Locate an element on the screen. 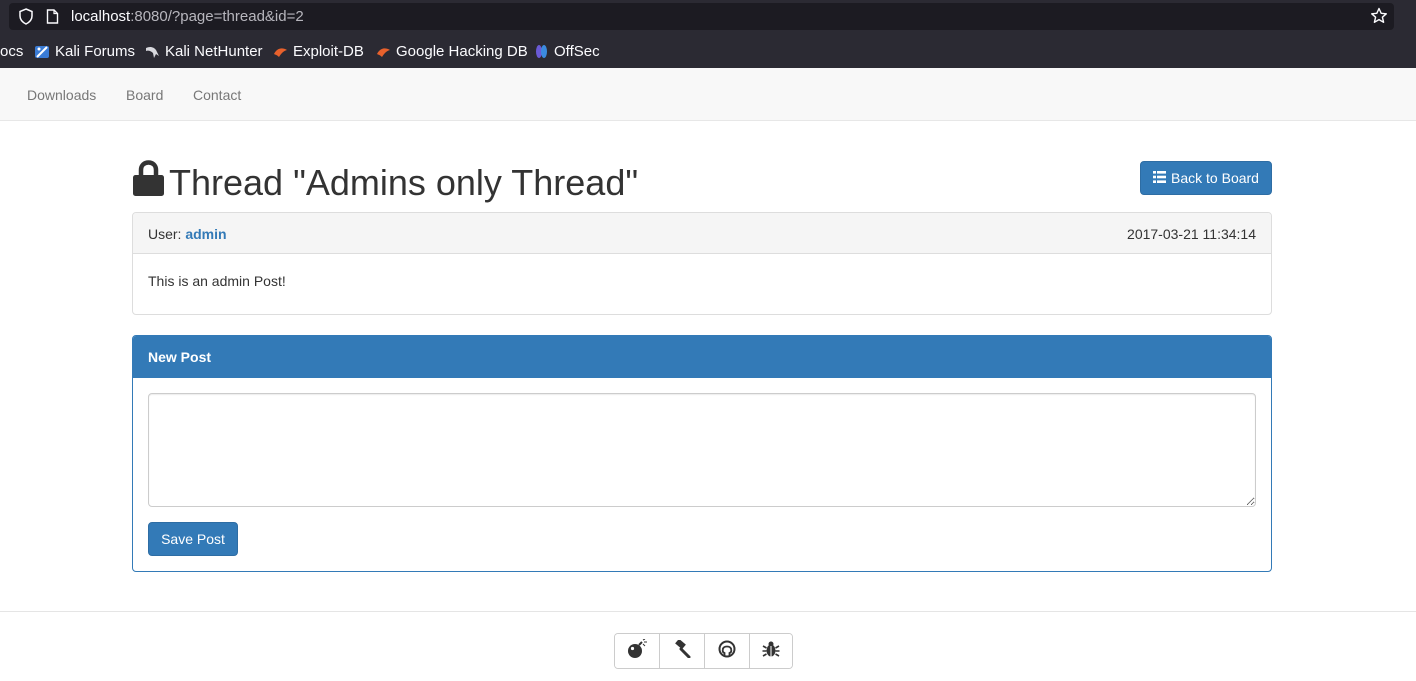  bookmark-label: Exploit-DB is located at coordinates (328, 51).